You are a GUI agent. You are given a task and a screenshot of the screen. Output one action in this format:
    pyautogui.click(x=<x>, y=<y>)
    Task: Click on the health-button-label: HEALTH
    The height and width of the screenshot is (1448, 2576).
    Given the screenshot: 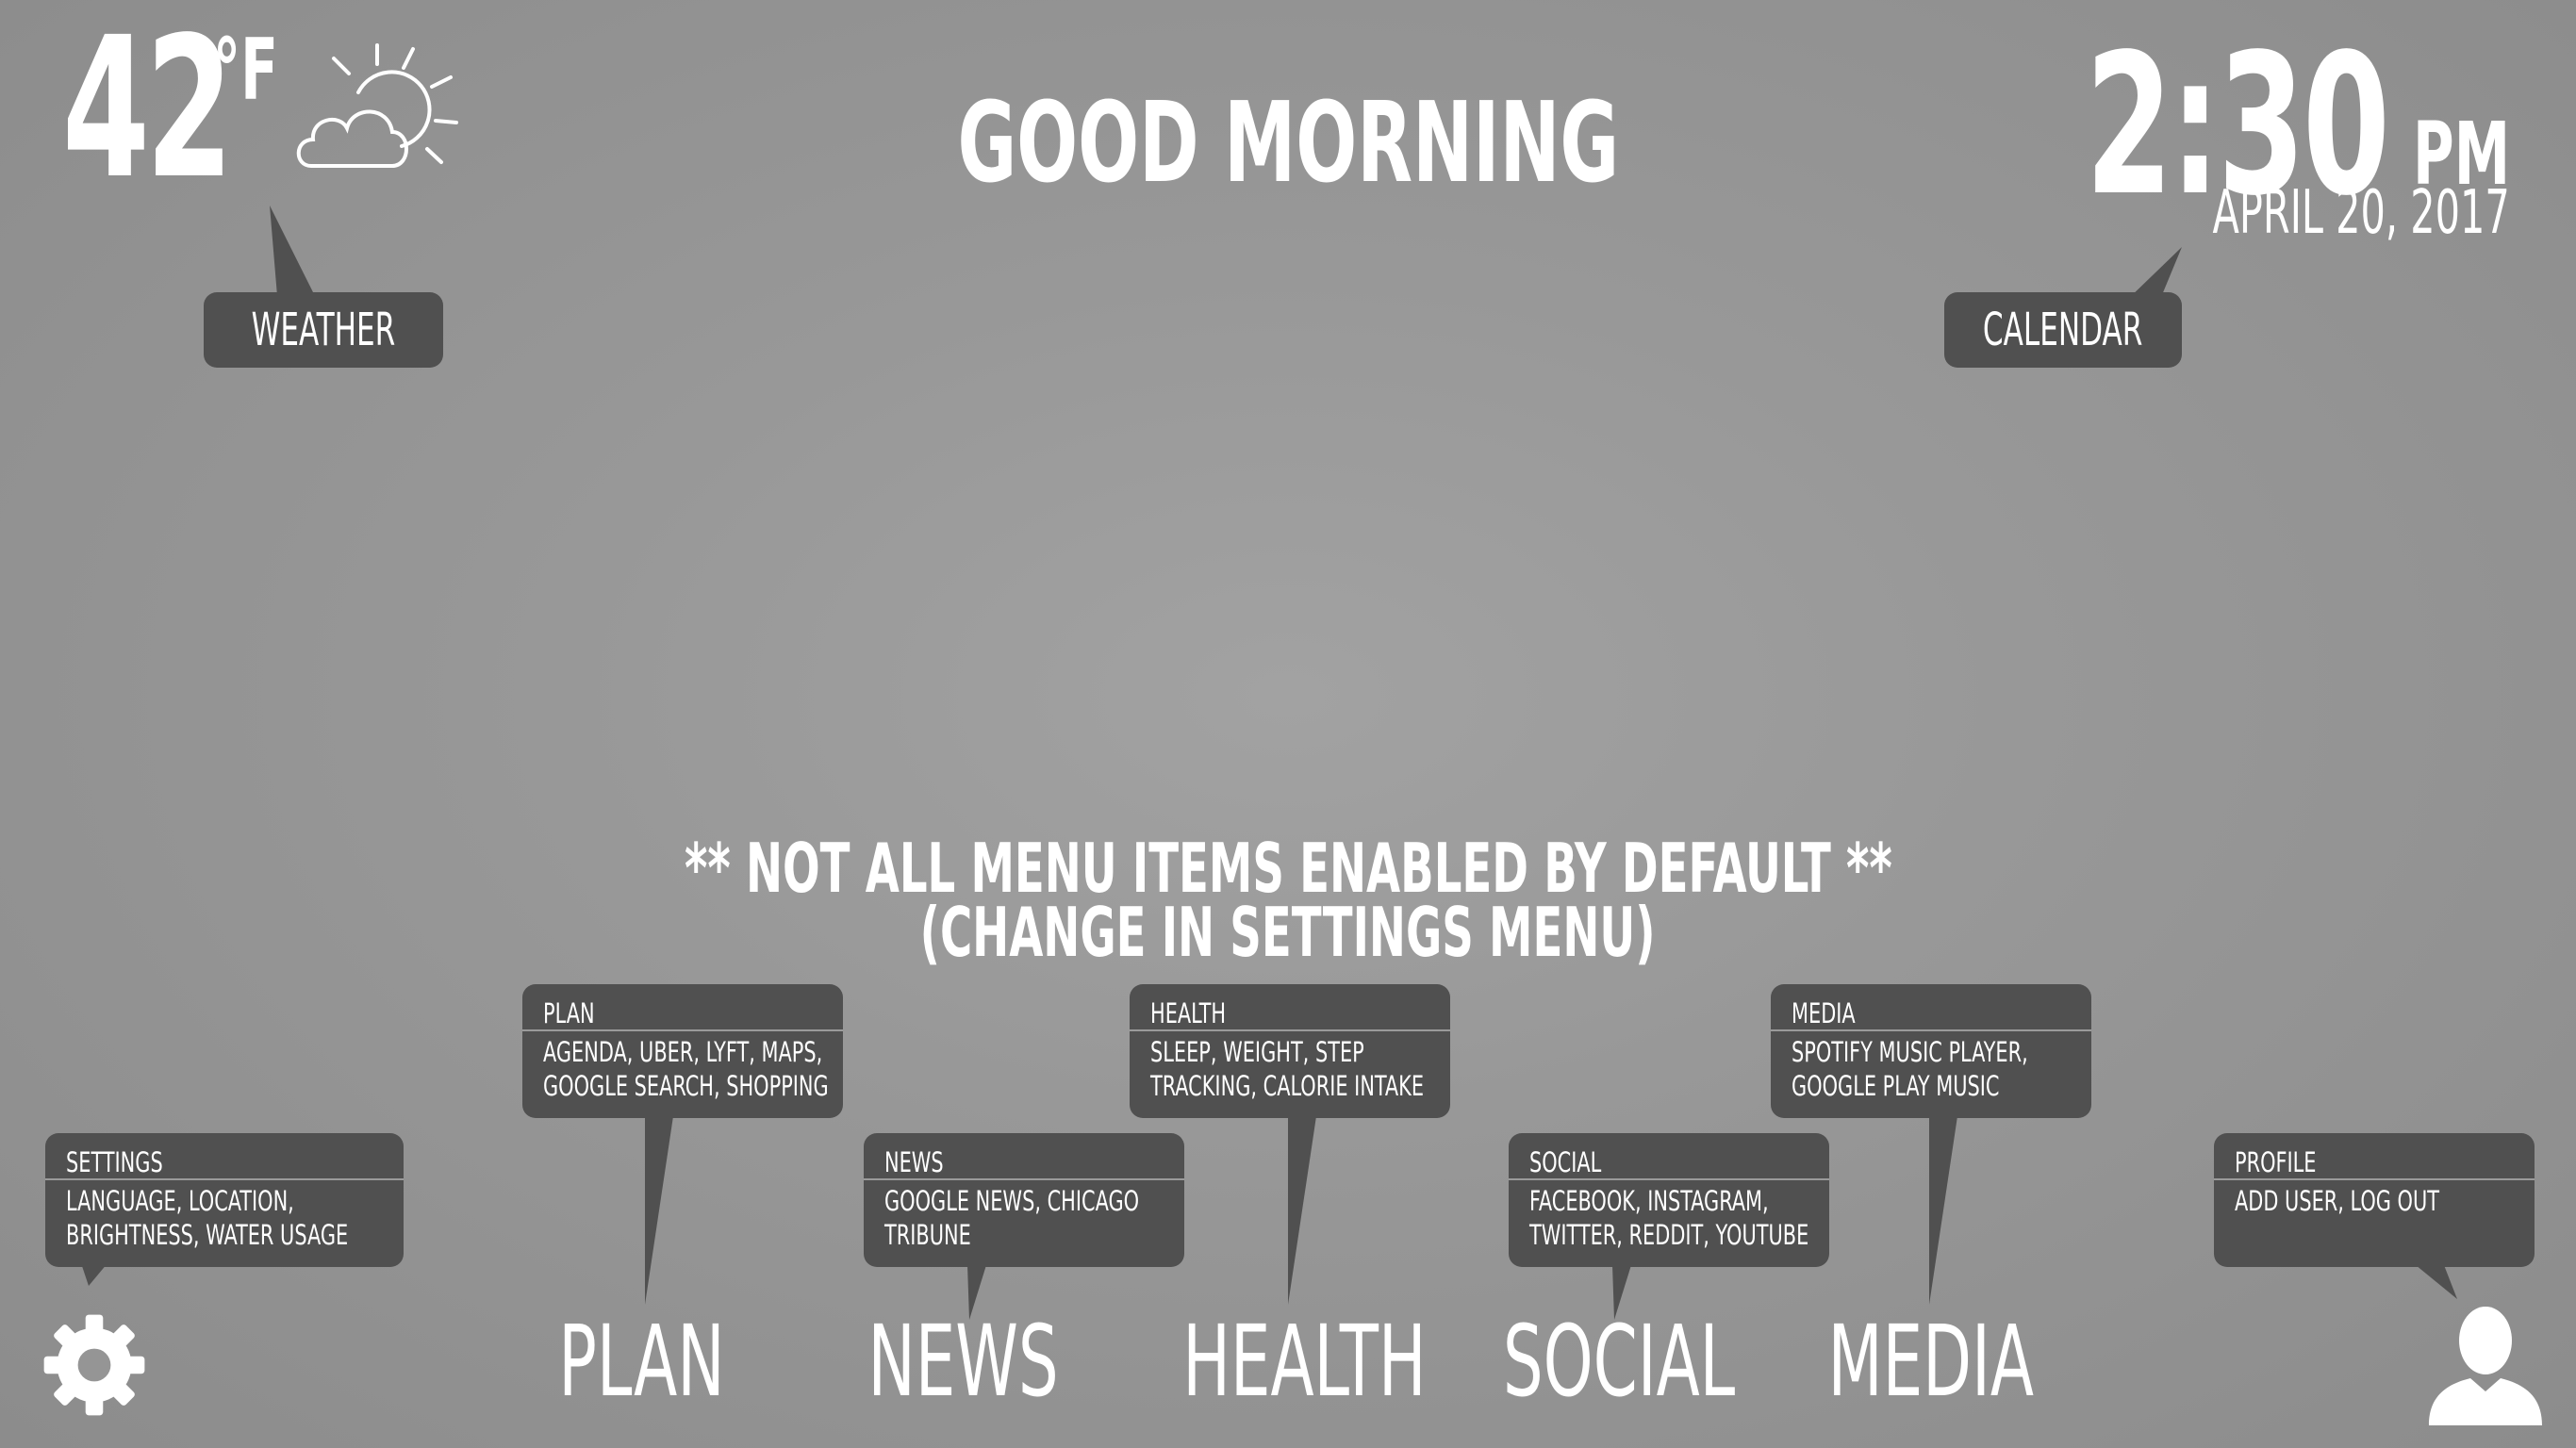 What is the action you would take?
    pyautogui.click(x=1304, y=1361)
    